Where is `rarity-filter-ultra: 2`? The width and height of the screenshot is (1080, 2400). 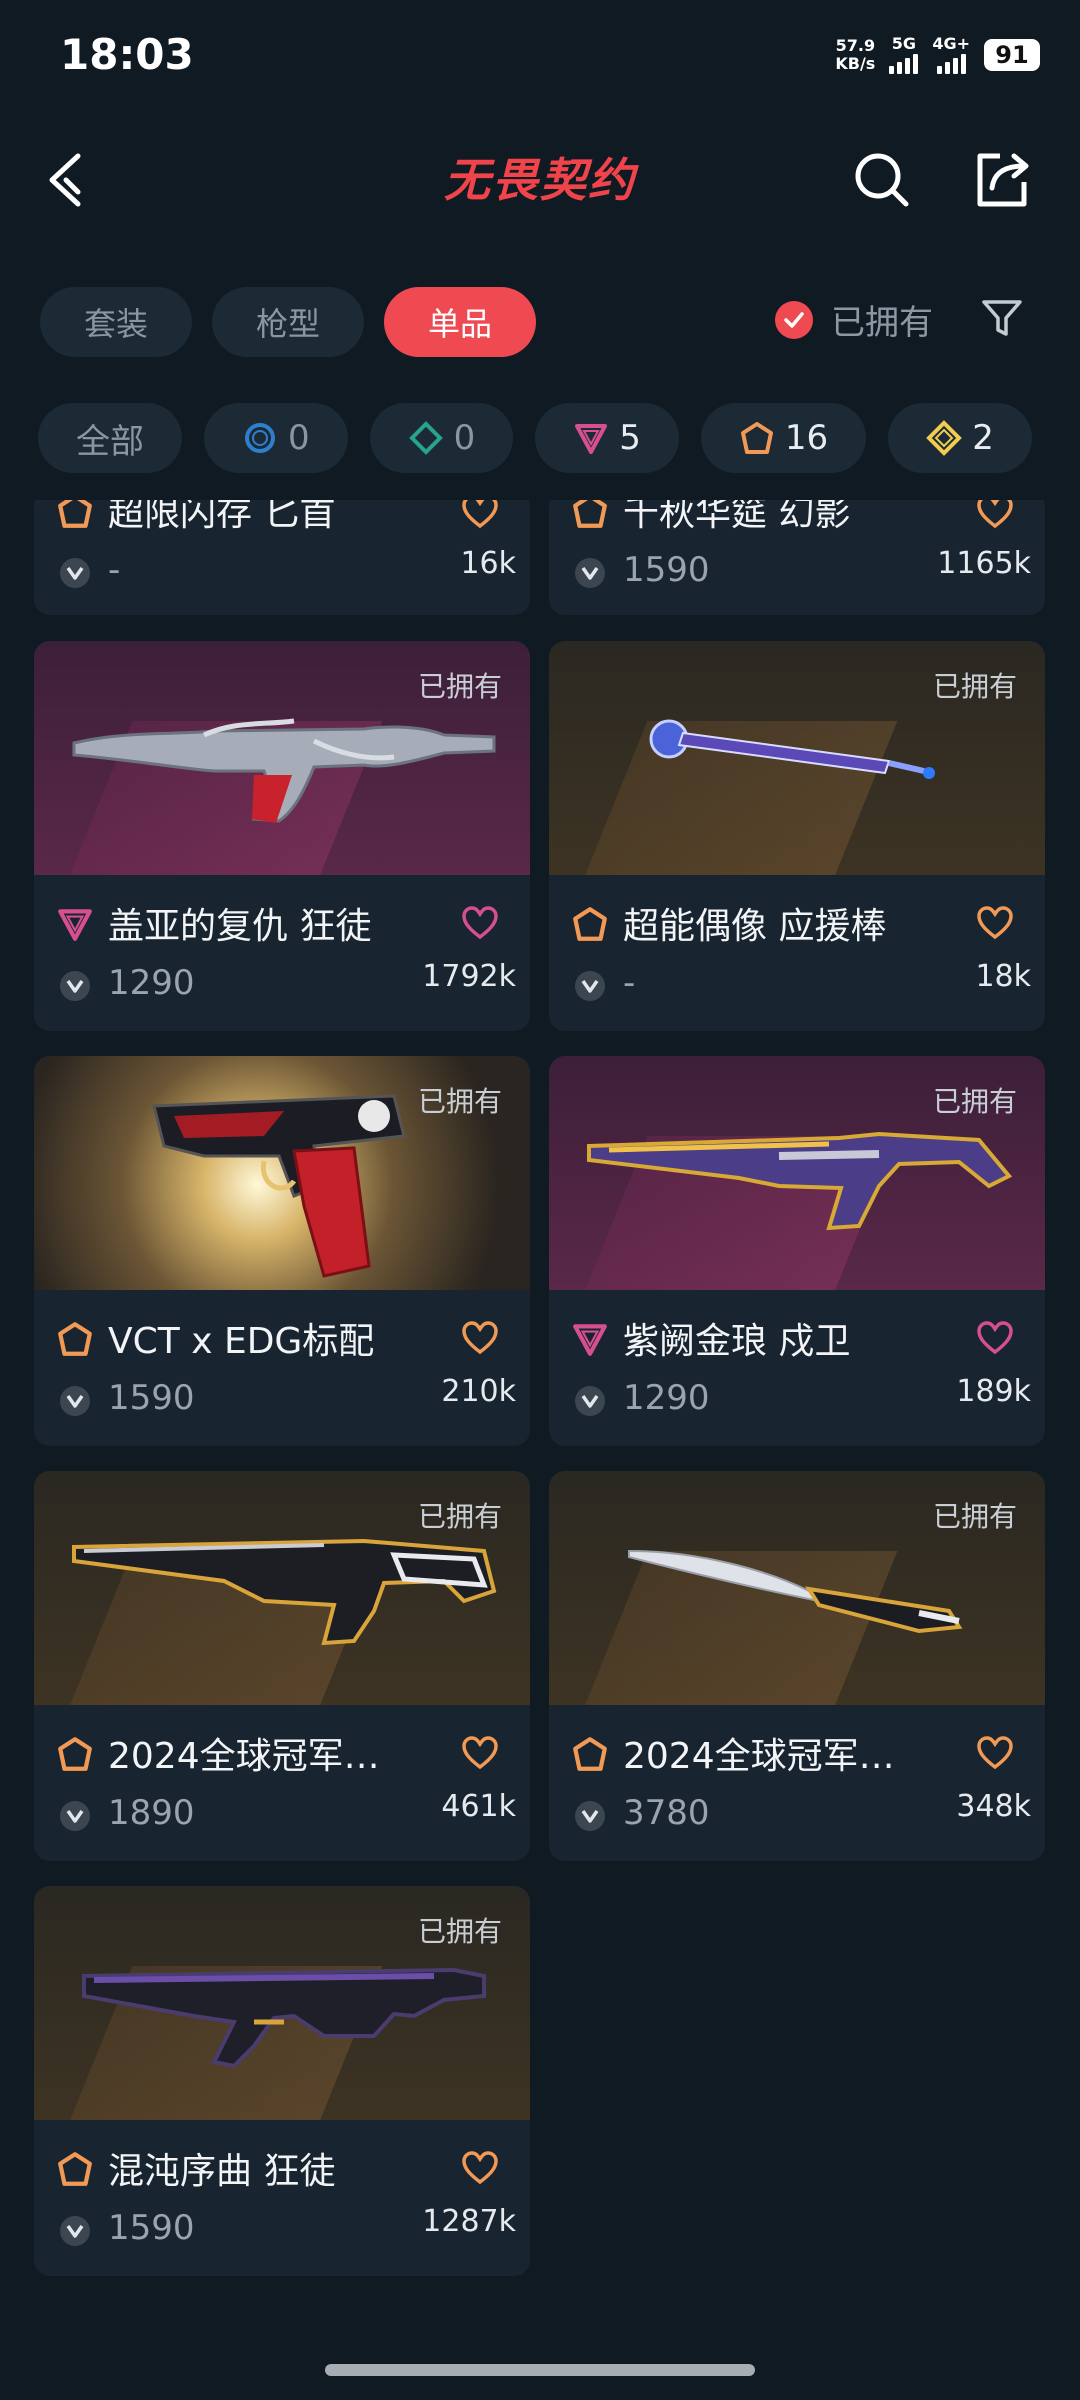
rarity-filter-ultra: 2 is located at coordinates (960, 438).